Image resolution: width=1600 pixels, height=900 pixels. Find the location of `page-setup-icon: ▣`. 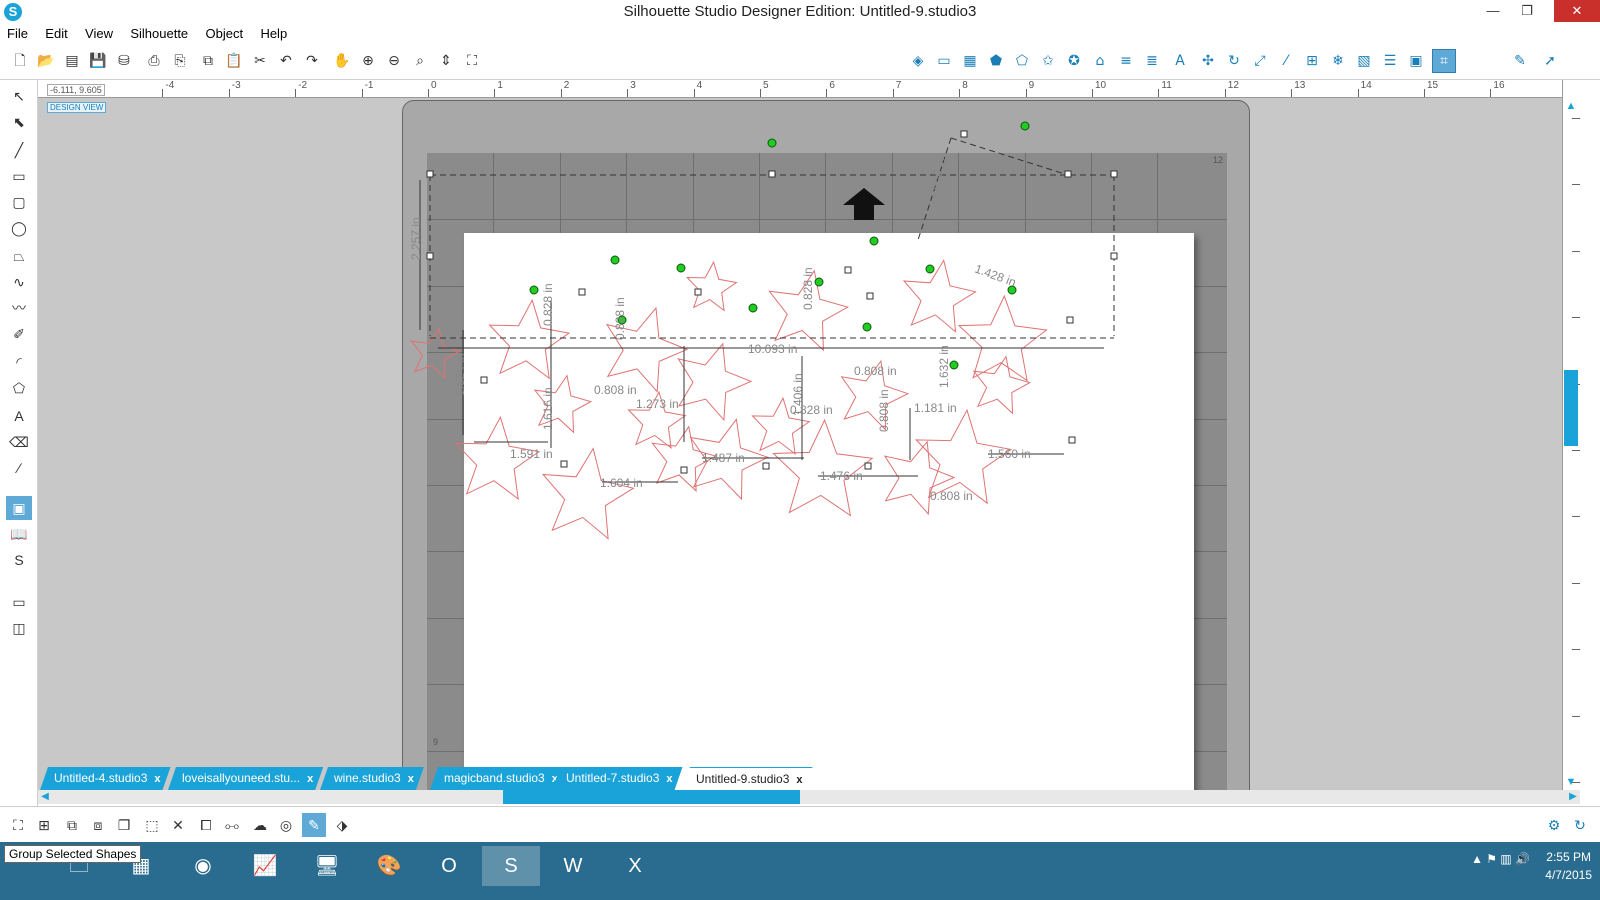

page-setup-icon: ▣ is located at coordinates (1416, 61).